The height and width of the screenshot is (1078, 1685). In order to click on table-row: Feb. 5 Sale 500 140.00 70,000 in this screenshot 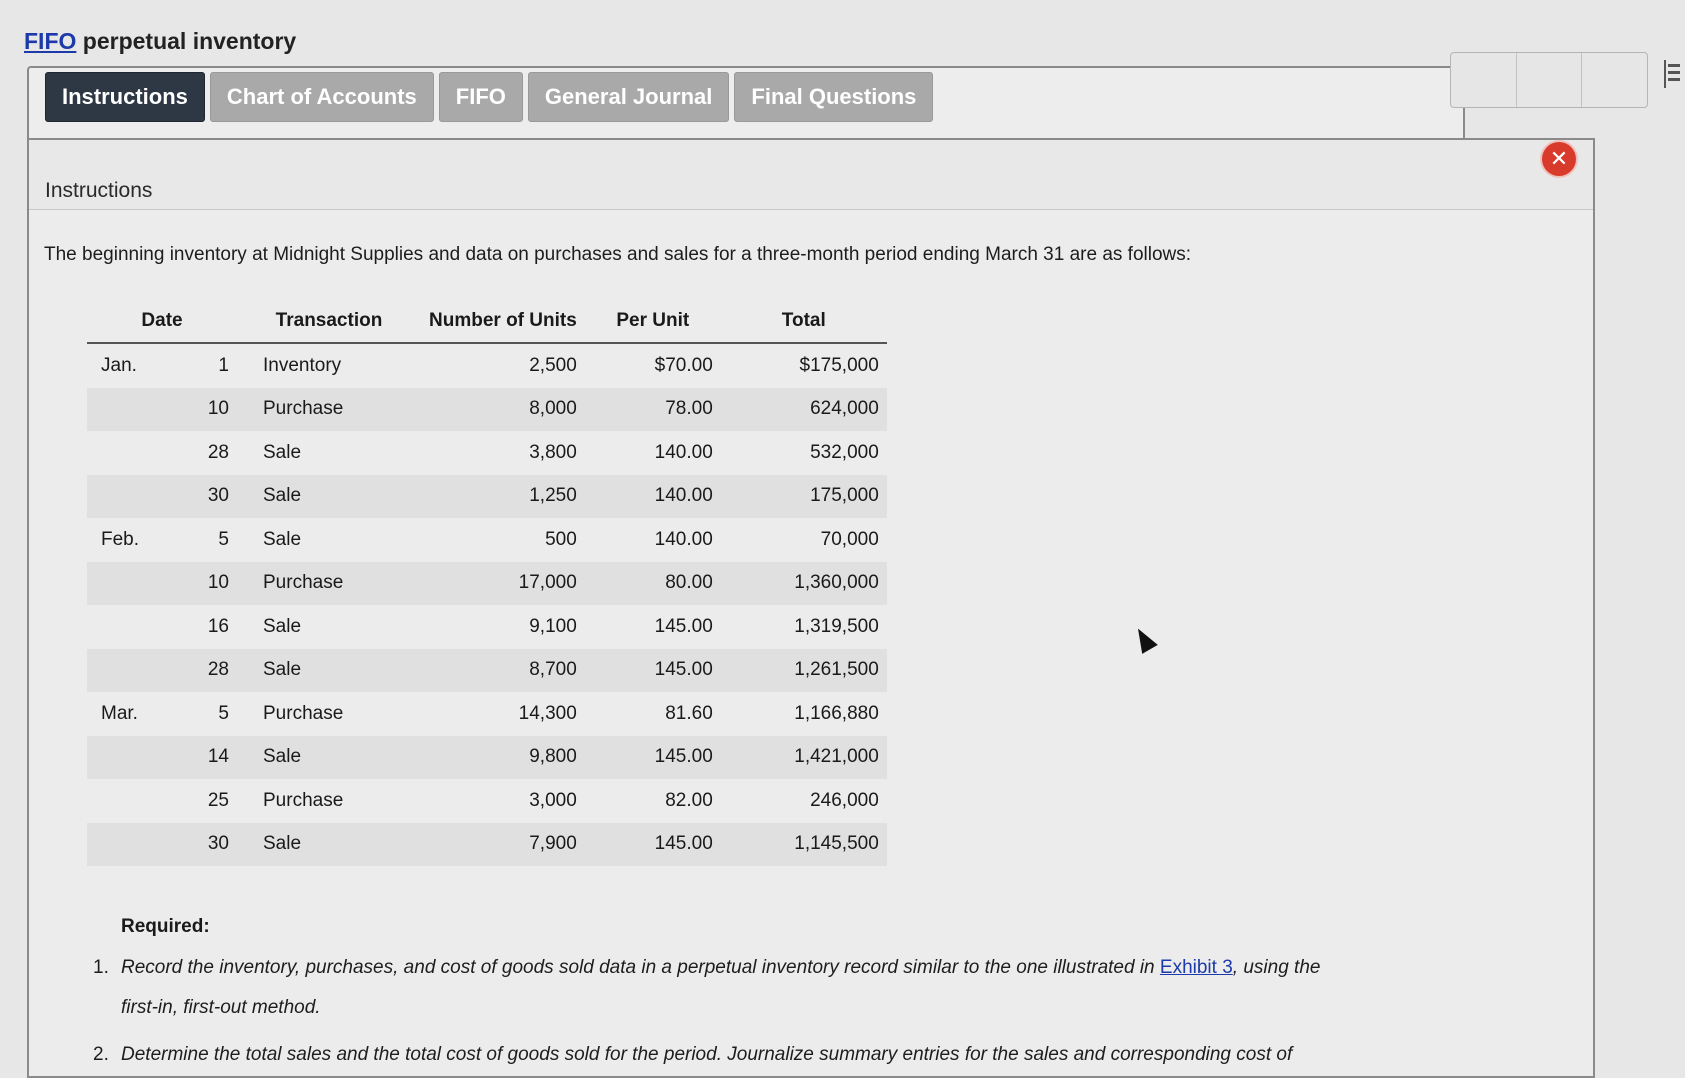, I will do `click(487, 540)`.